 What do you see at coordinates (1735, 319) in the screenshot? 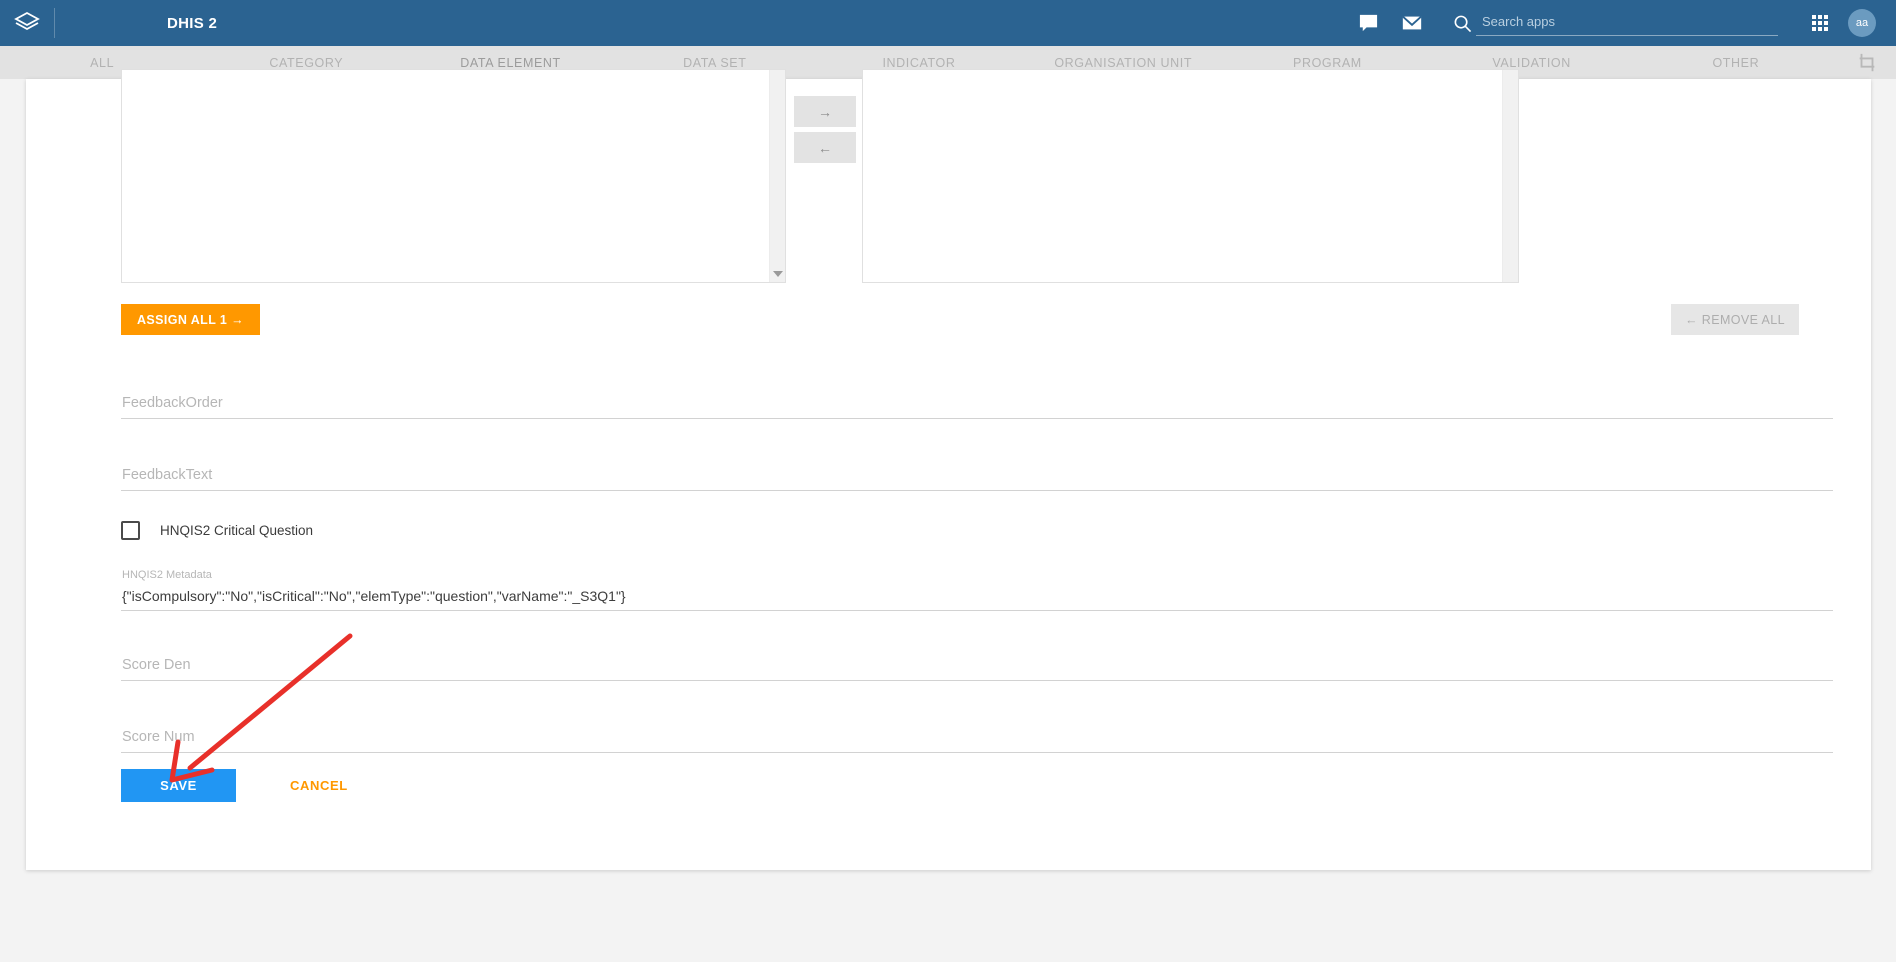
I see `remove-all-button: ← REMOVE ALL` at bounding box center [1735, 319].